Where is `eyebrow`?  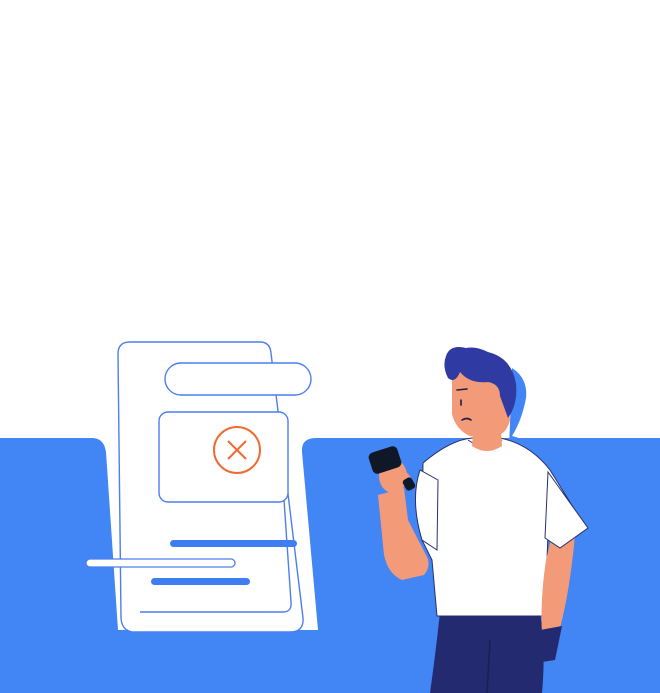
eyebrow is located at coordinates (462, 389).